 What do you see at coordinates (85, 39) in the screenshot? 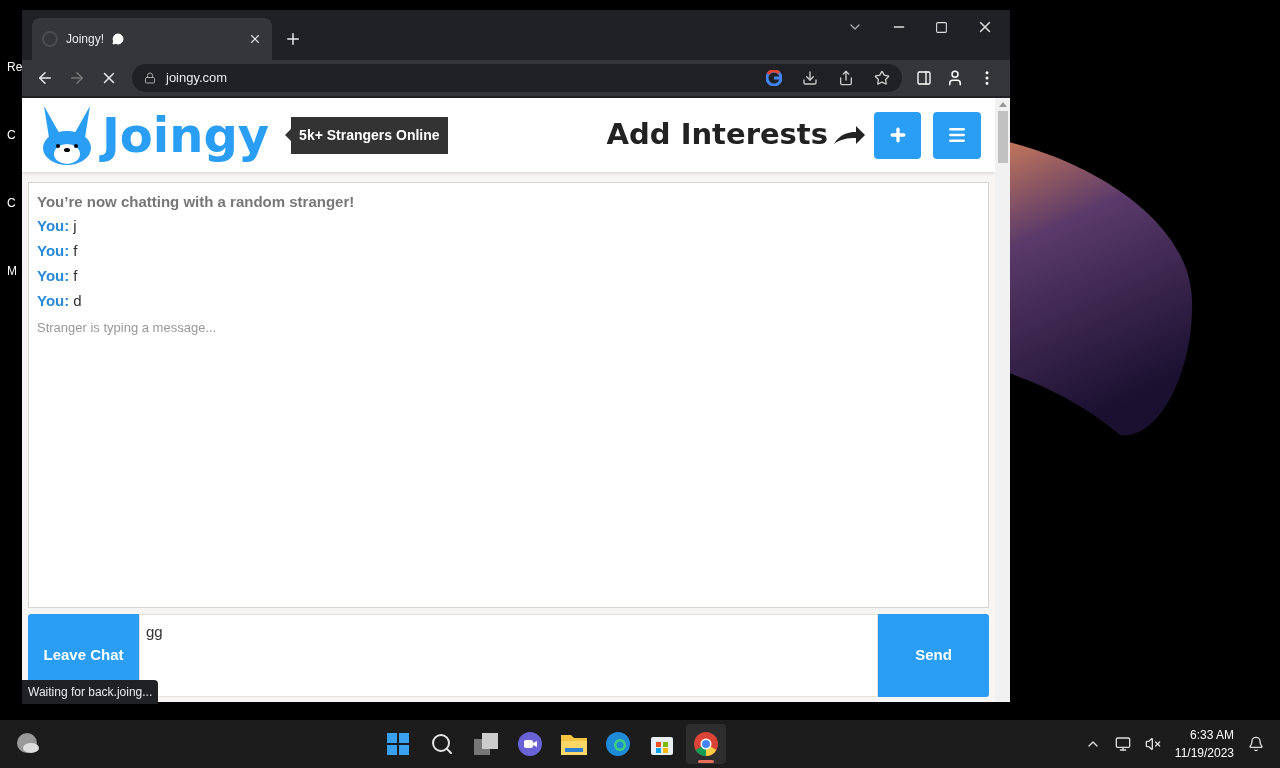
I see `tab-title: Joingy!` at bounding box center [85, 39].